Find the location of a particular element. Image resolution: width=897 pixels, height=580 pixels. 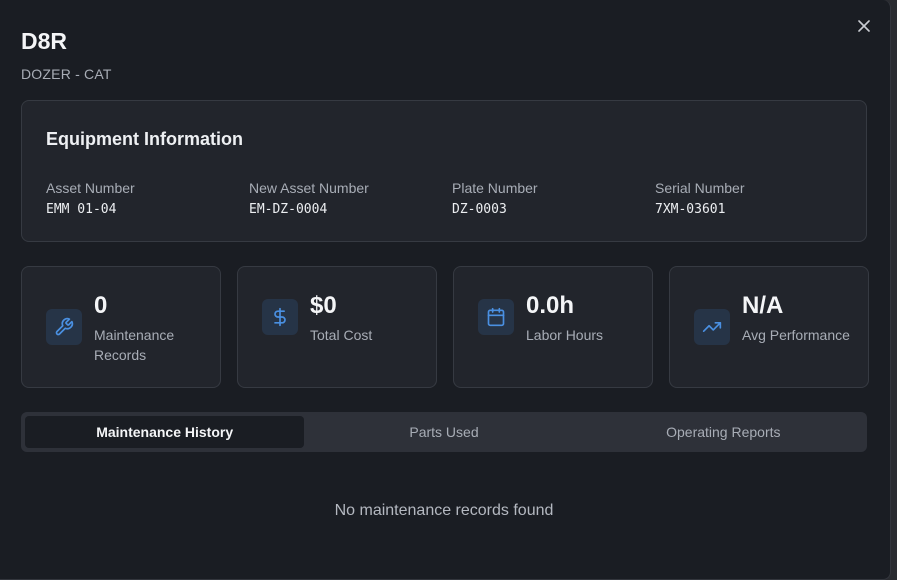

stat-total-cost: $0 Total Cost is located at coordinates (337, 327).